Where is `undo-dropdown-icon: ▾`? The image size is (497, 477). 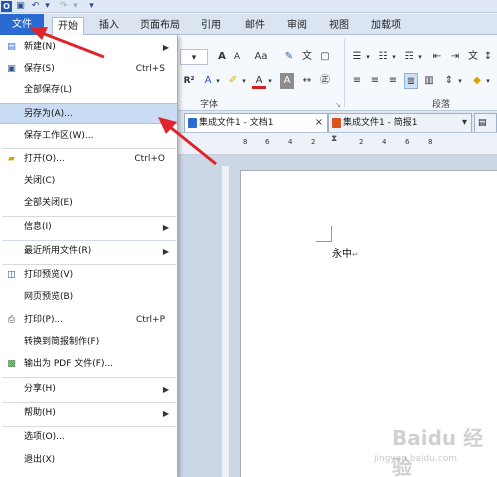 undo-dropdown-icon: ▾ is located at coordinates (47, 6).